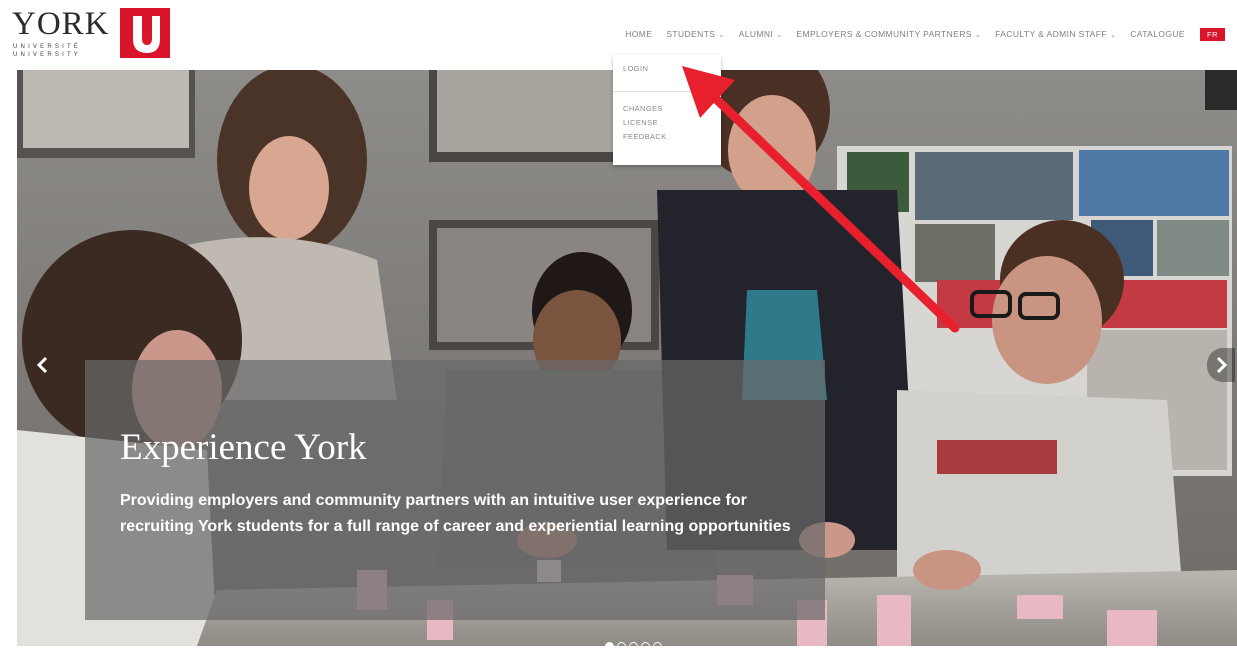 The height and width of the screenshot is (654, 1237). Describe the element at coordinates (645, 136) in the screenshot. I see `dropdown-item-feedback: FEEDBACK` at that location.